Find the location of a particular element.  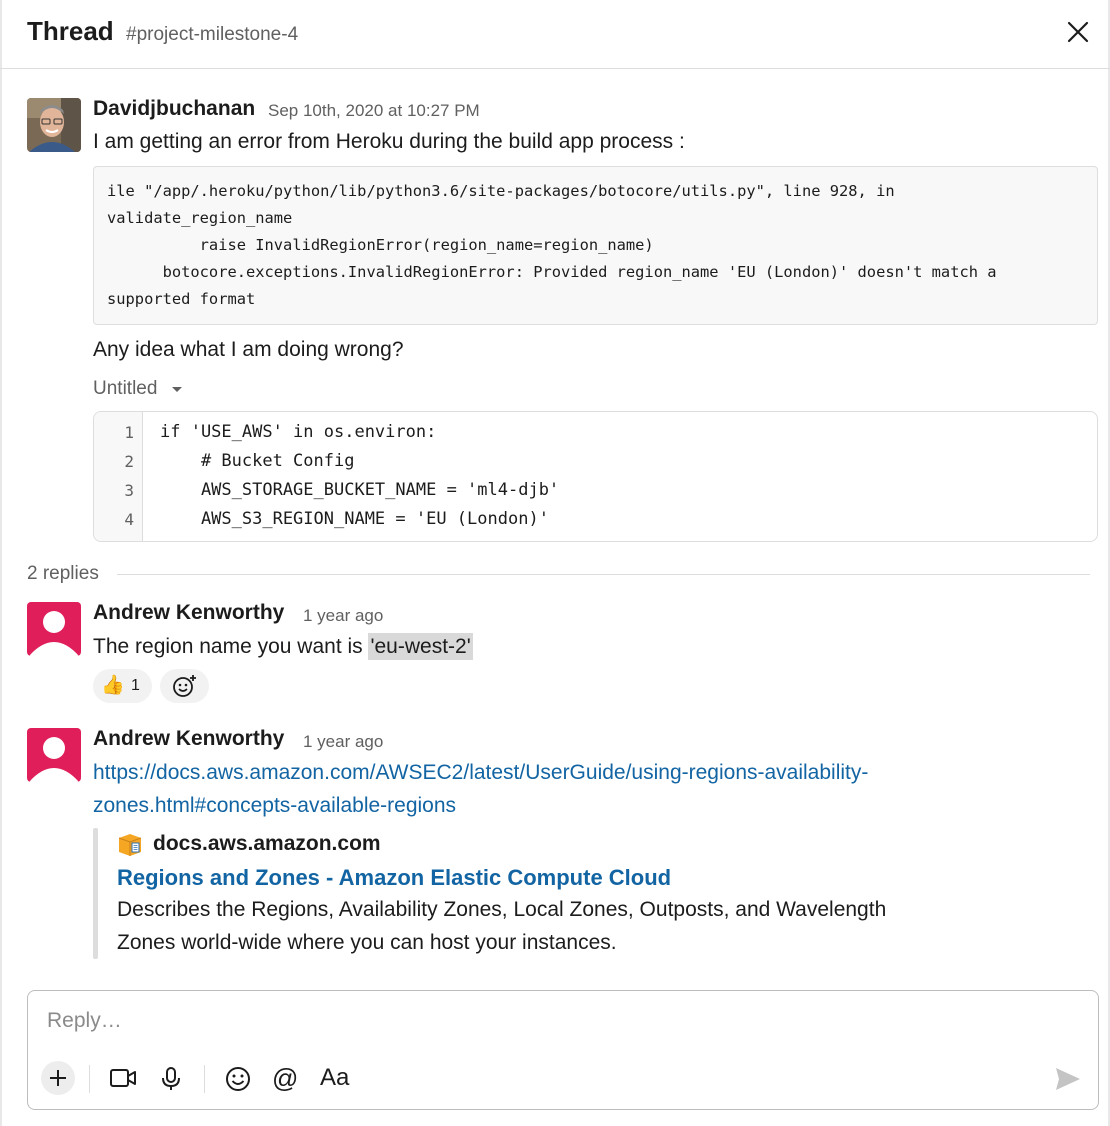

video-camera-icon is located at coordinates (123, 1081).